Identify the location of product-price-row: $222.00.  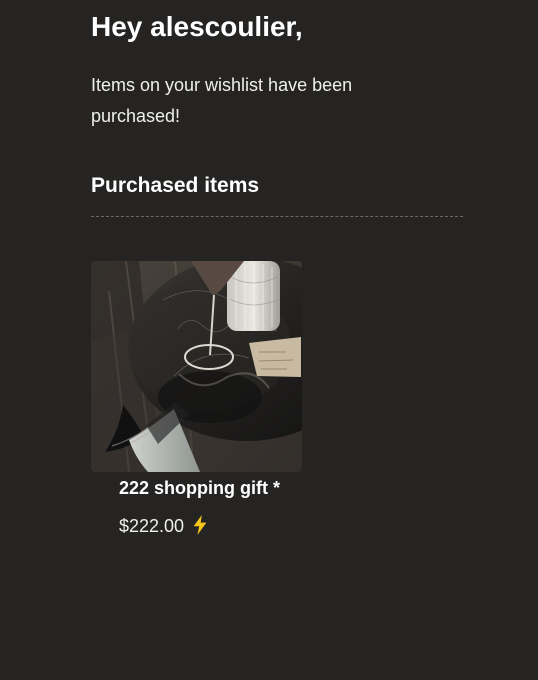
(204, 526).